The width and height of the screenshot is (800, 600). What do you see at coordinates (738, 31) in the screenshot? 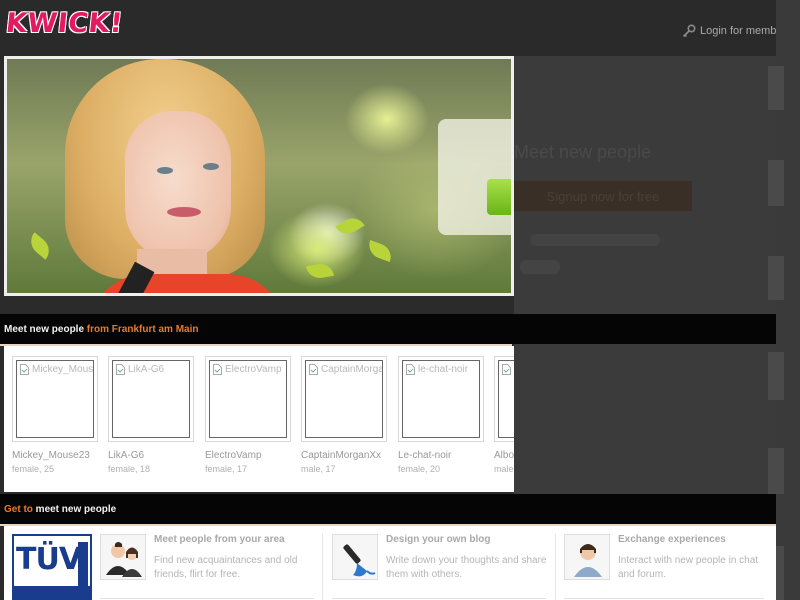
I see `login-label: Login for memb` at bounding box center [738, 31].